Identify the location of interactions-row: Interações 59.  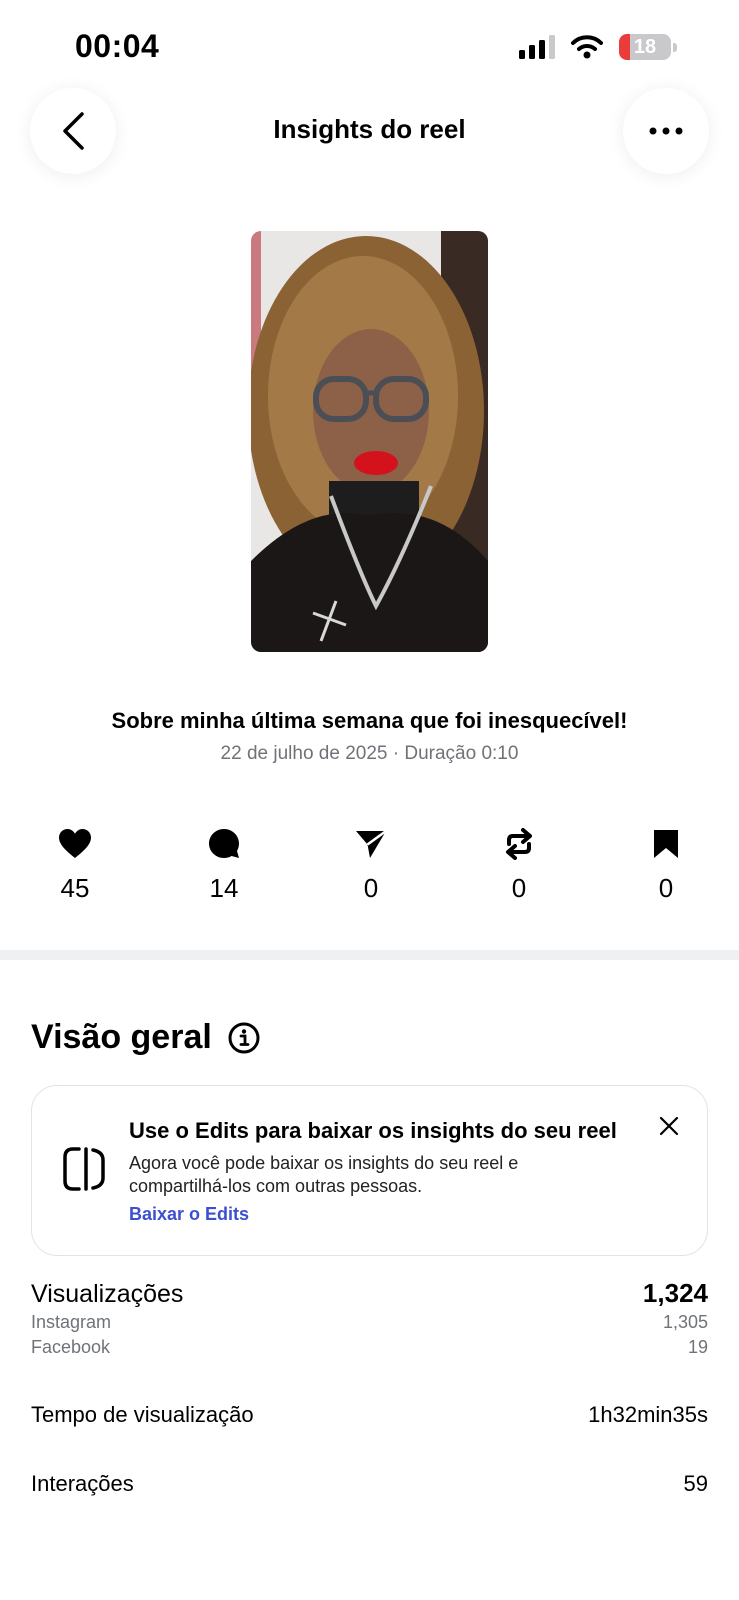
(369, 1484).